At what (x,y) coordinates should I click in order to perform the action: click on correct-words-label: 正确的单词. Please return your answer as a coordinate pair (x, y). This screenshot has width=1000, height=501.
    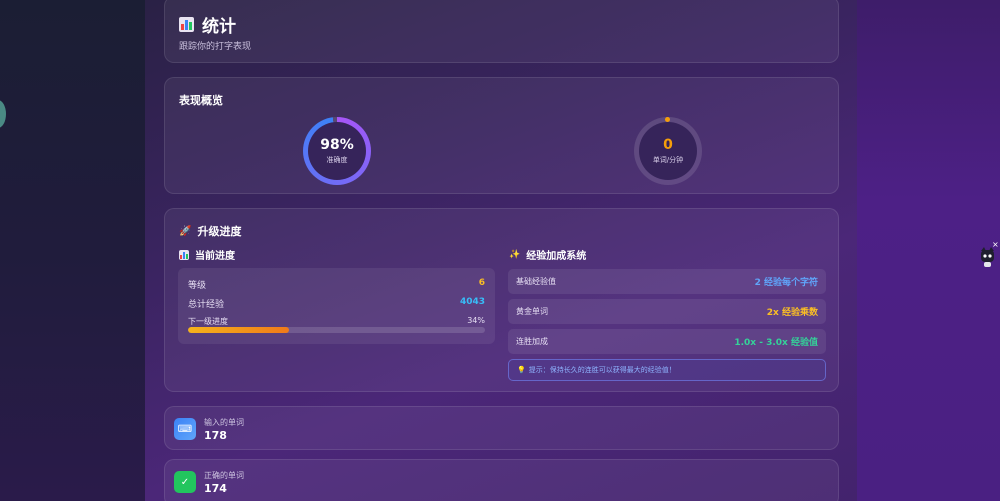
    Looking at the image, I should click on (224, 475).